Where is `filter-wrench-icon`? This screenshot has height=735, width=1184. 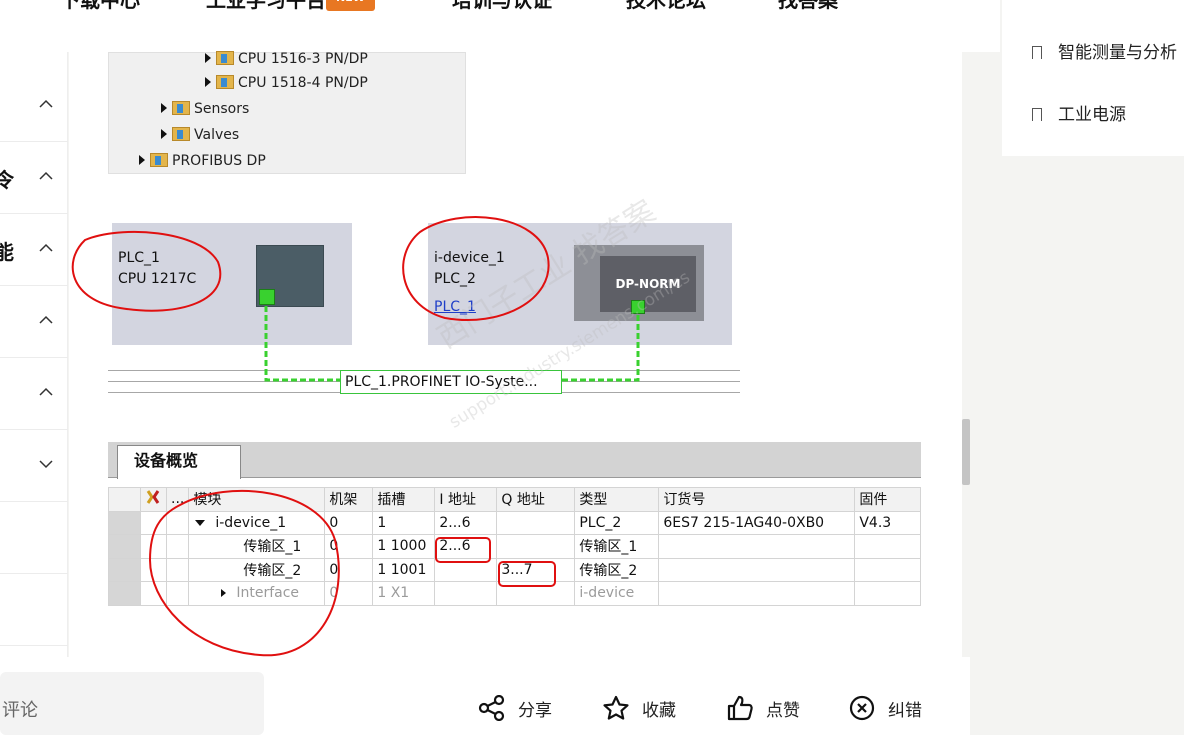 filter-wrench-icon is located at coordinates (153, 497).